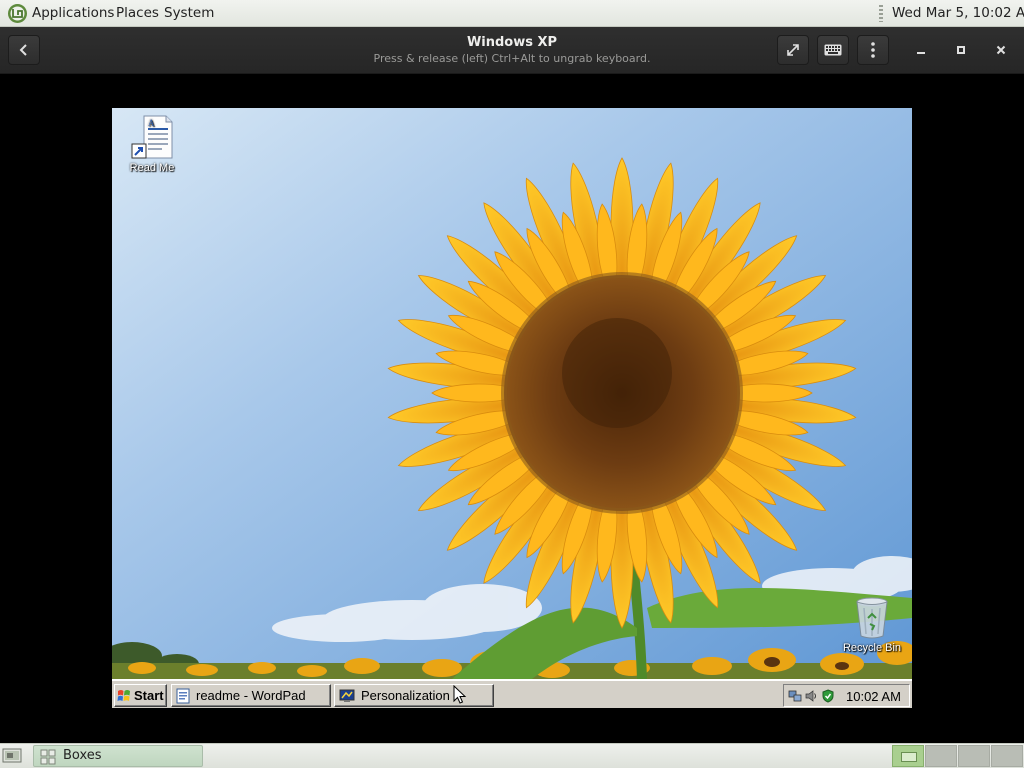 The image size is (1024, 768). I want to click on keyboard-button, so click(833, 50).